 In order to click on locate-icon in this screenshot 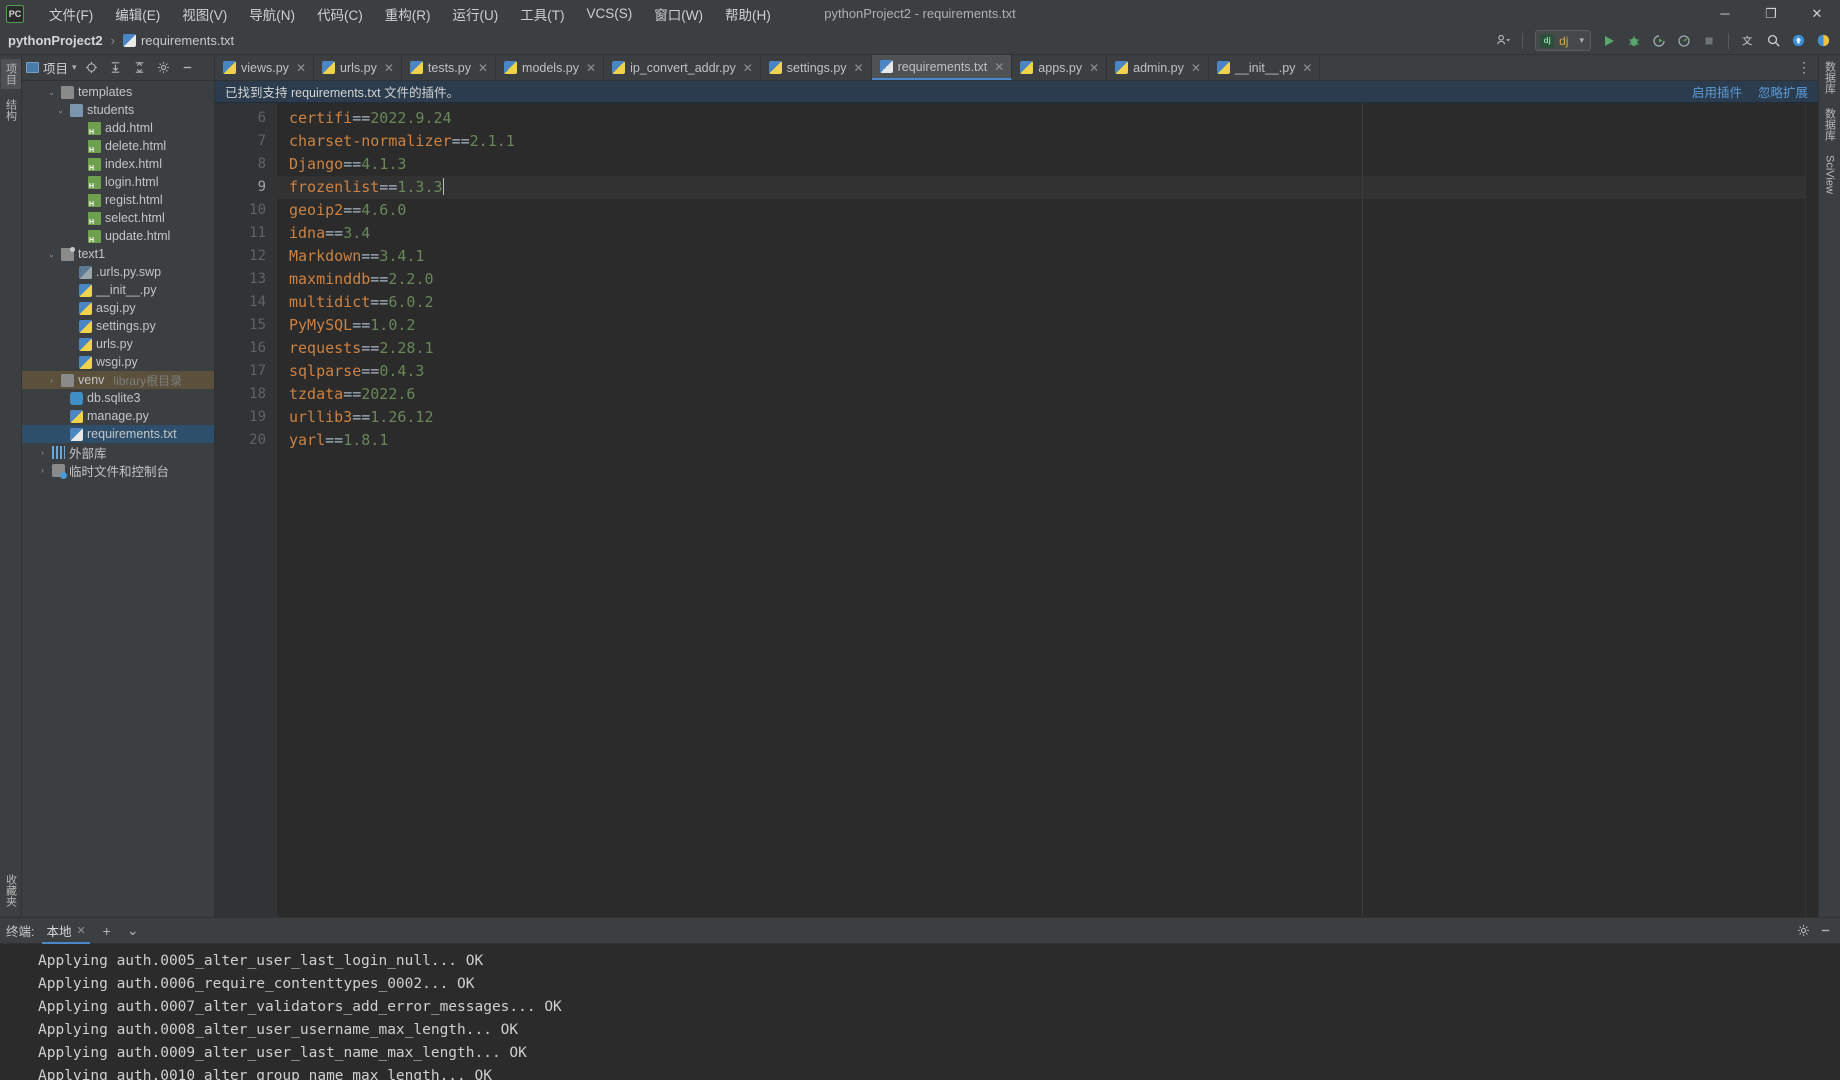, I will do `click(92, 68)`.